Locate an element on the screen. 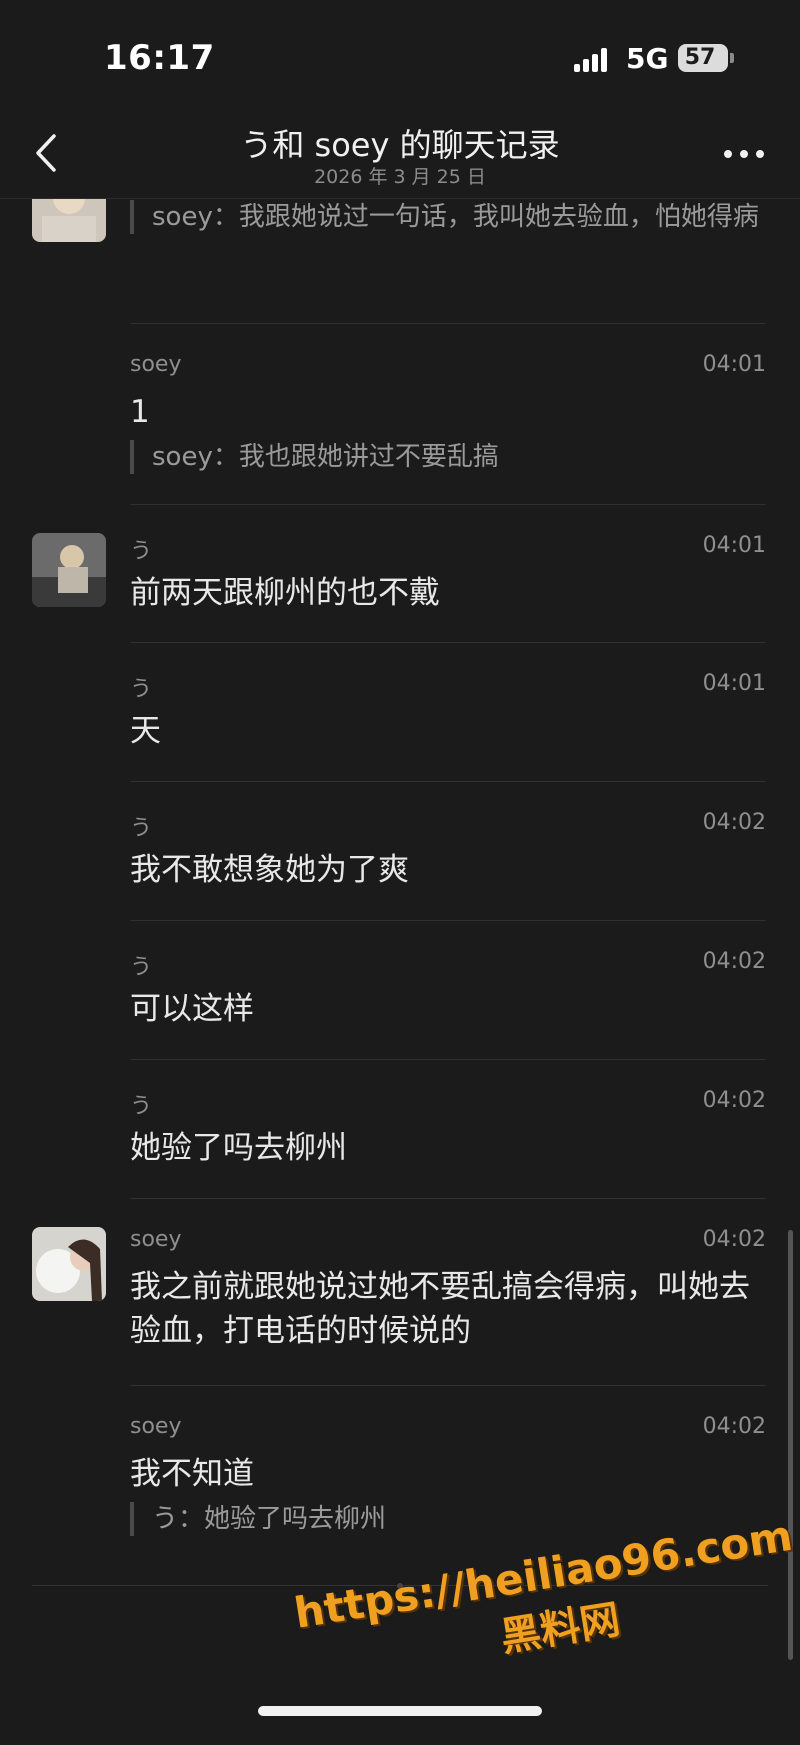 The image size is (800, 1745). list-item: う 04:01 前两天跟柳州的也不戴 is located at coordinates (400, 573).